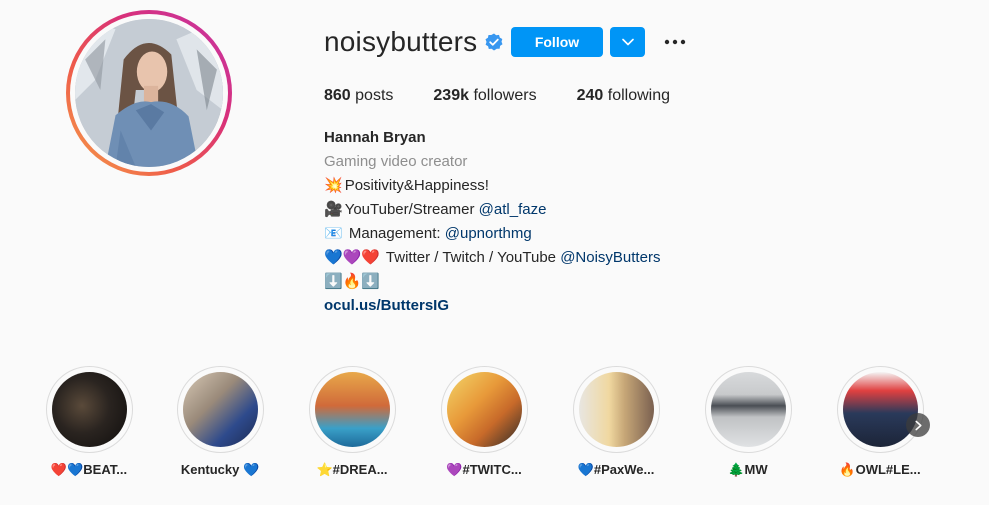  I want to click on chevron-down-icon, so click(627, 42).